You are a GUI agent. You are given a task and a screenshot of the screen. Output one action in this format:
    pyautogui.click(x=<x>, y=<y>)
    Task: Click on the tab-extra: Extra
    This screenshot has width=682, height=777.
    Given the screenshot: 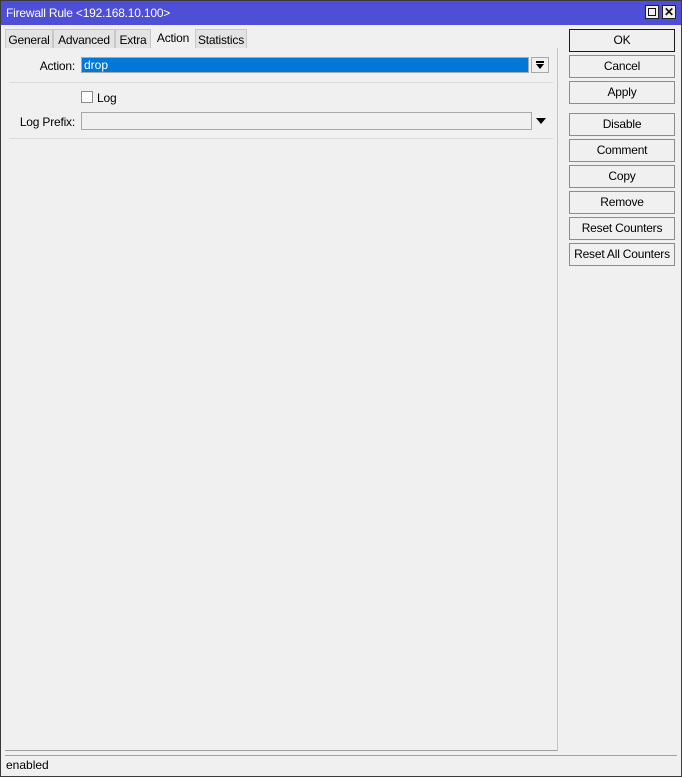 What is the action you would take?
    pyautogui.click(x=133, y=38)
    